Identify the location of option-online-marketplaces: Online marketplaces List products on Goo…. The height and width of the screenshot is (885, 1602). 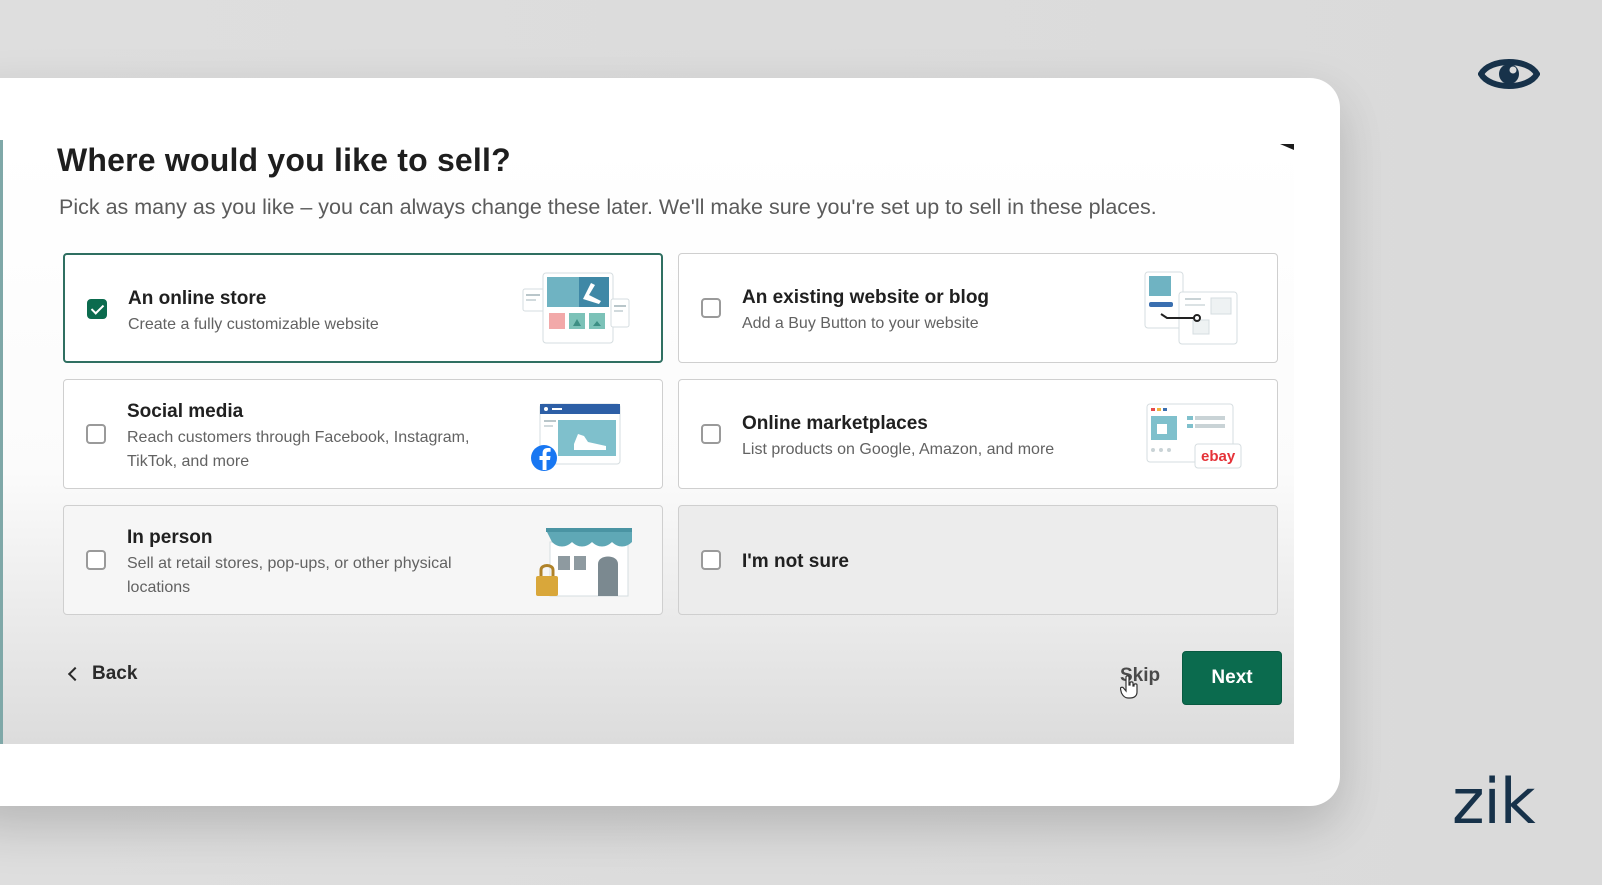
(978, 434).